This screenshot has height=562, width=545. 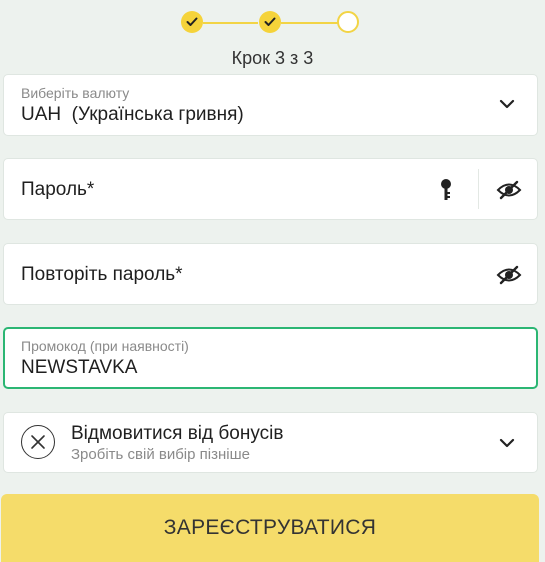 What do you see at coordinates (270, 105) in the screenshot?
I see `currency-select: Виберіть валюту UAH (Українська гривня)` at bounding box center [270, 105].